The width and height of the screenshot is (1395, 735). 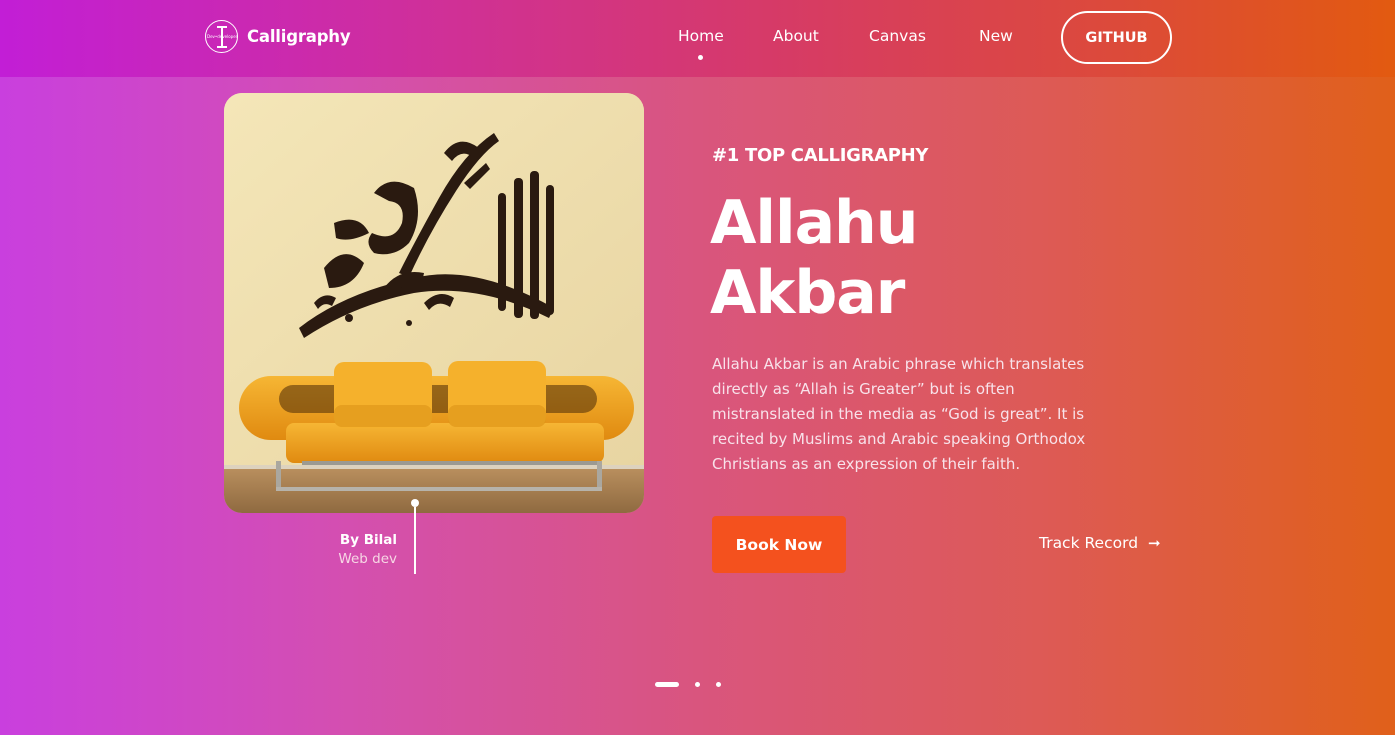 I want to click on hero-kicker: #1 TOP CALLIGRAPHY, so click(x=820, y=155).